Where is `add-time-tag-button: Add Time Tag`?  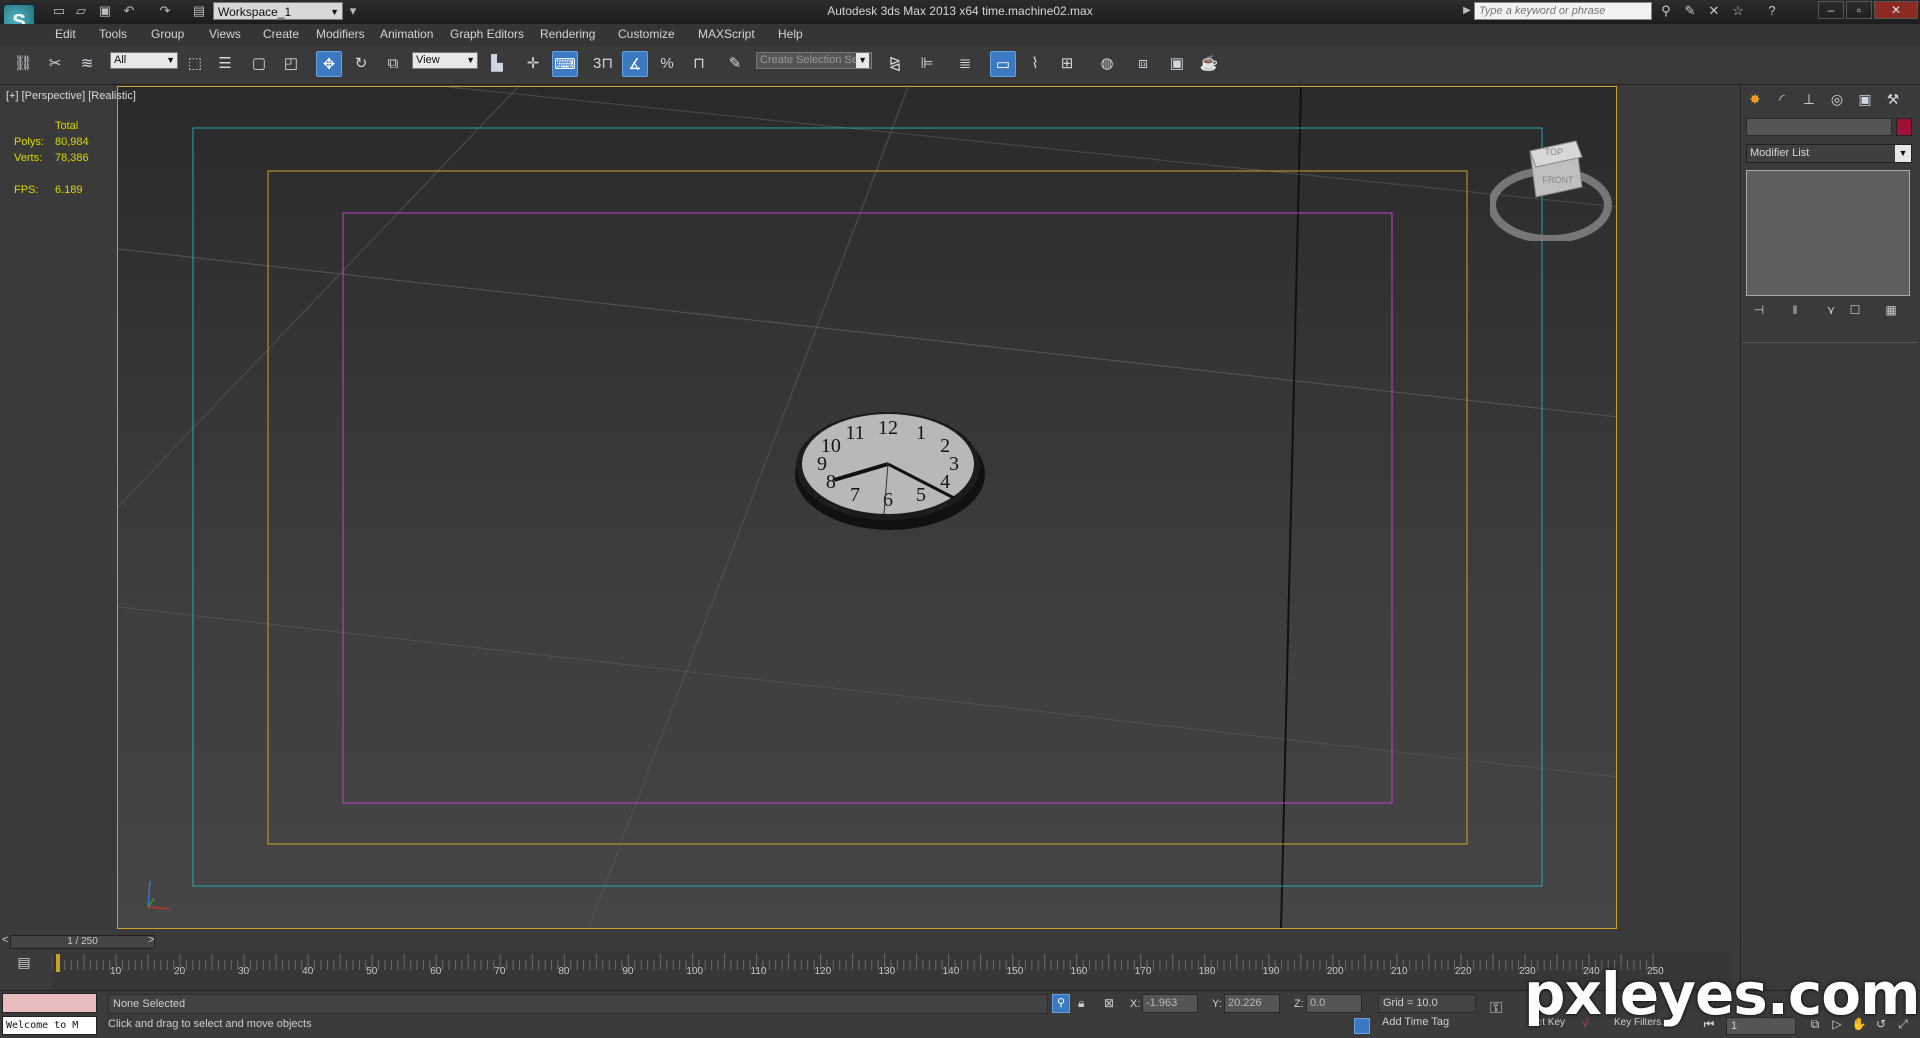
add-time-tag-button: Add Time Tag is located at coordinates (1415, 1022).